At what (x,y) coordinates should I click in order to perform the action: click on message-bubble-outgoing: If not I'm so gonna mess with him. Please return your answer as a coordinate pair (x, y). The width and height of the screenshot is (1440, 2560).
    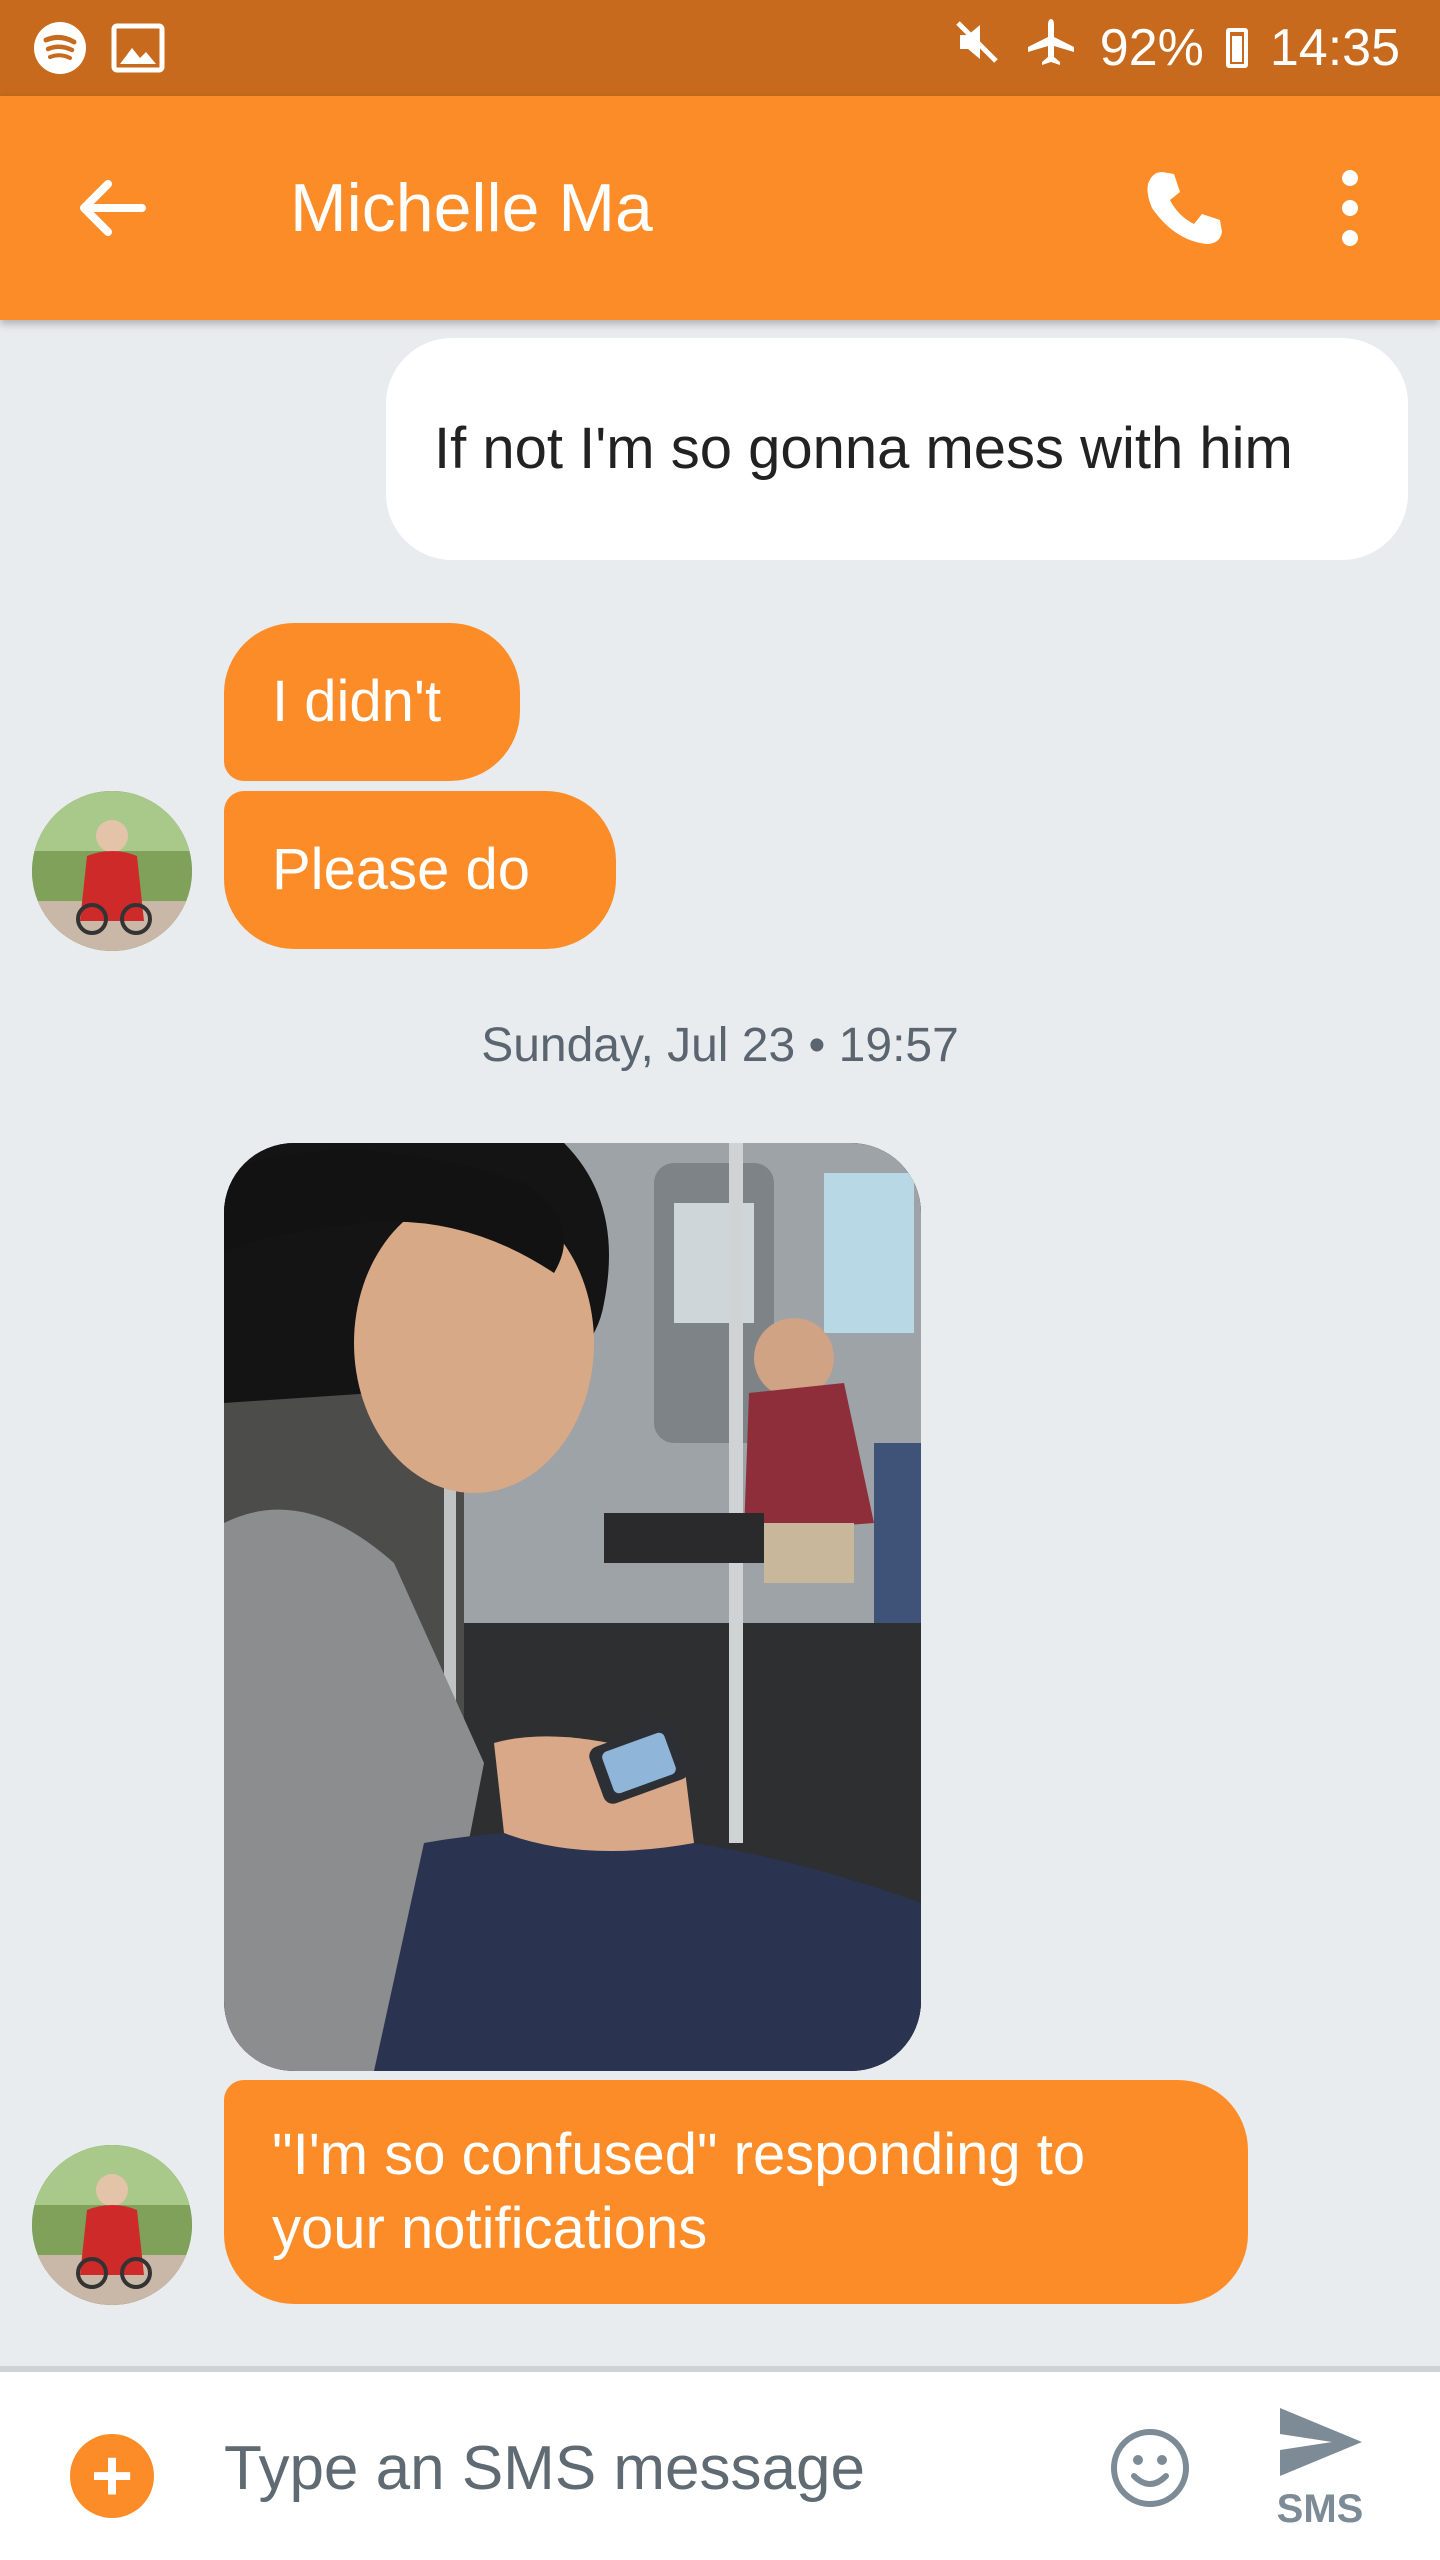
    Looking at the image, I should click on (897, 449).